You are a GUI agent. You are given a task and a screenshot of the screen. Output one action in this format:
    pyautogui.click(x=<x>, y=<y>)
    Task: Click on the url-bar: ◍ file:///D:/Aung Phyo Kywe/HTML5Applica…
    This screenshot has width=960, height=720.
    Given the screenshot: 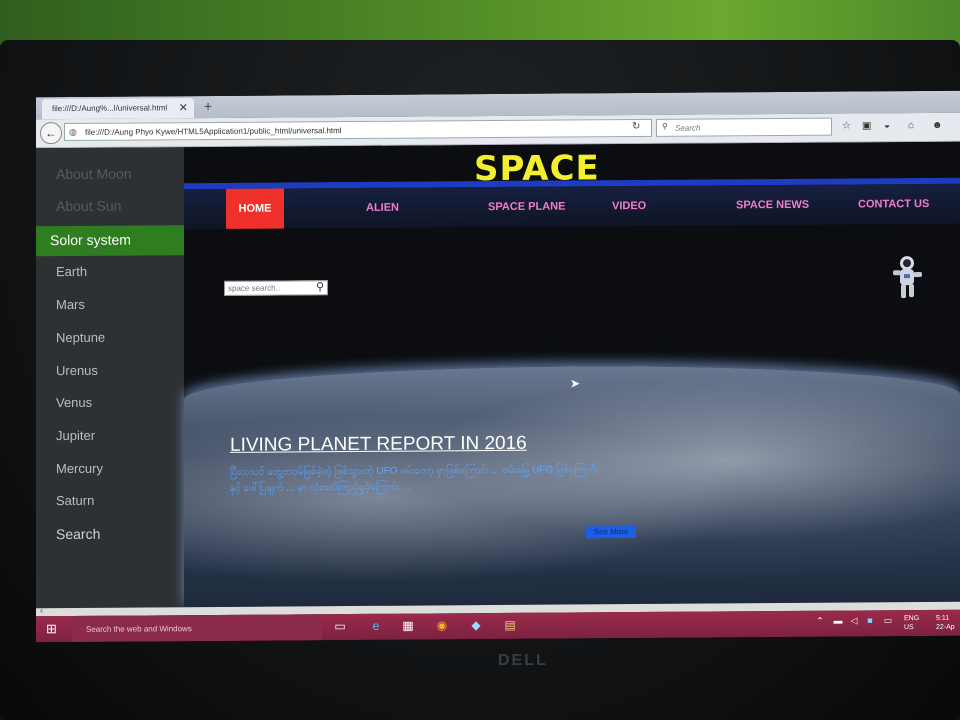 What is the action you would take?
    pyautogui.click(x=358, y=130)
    